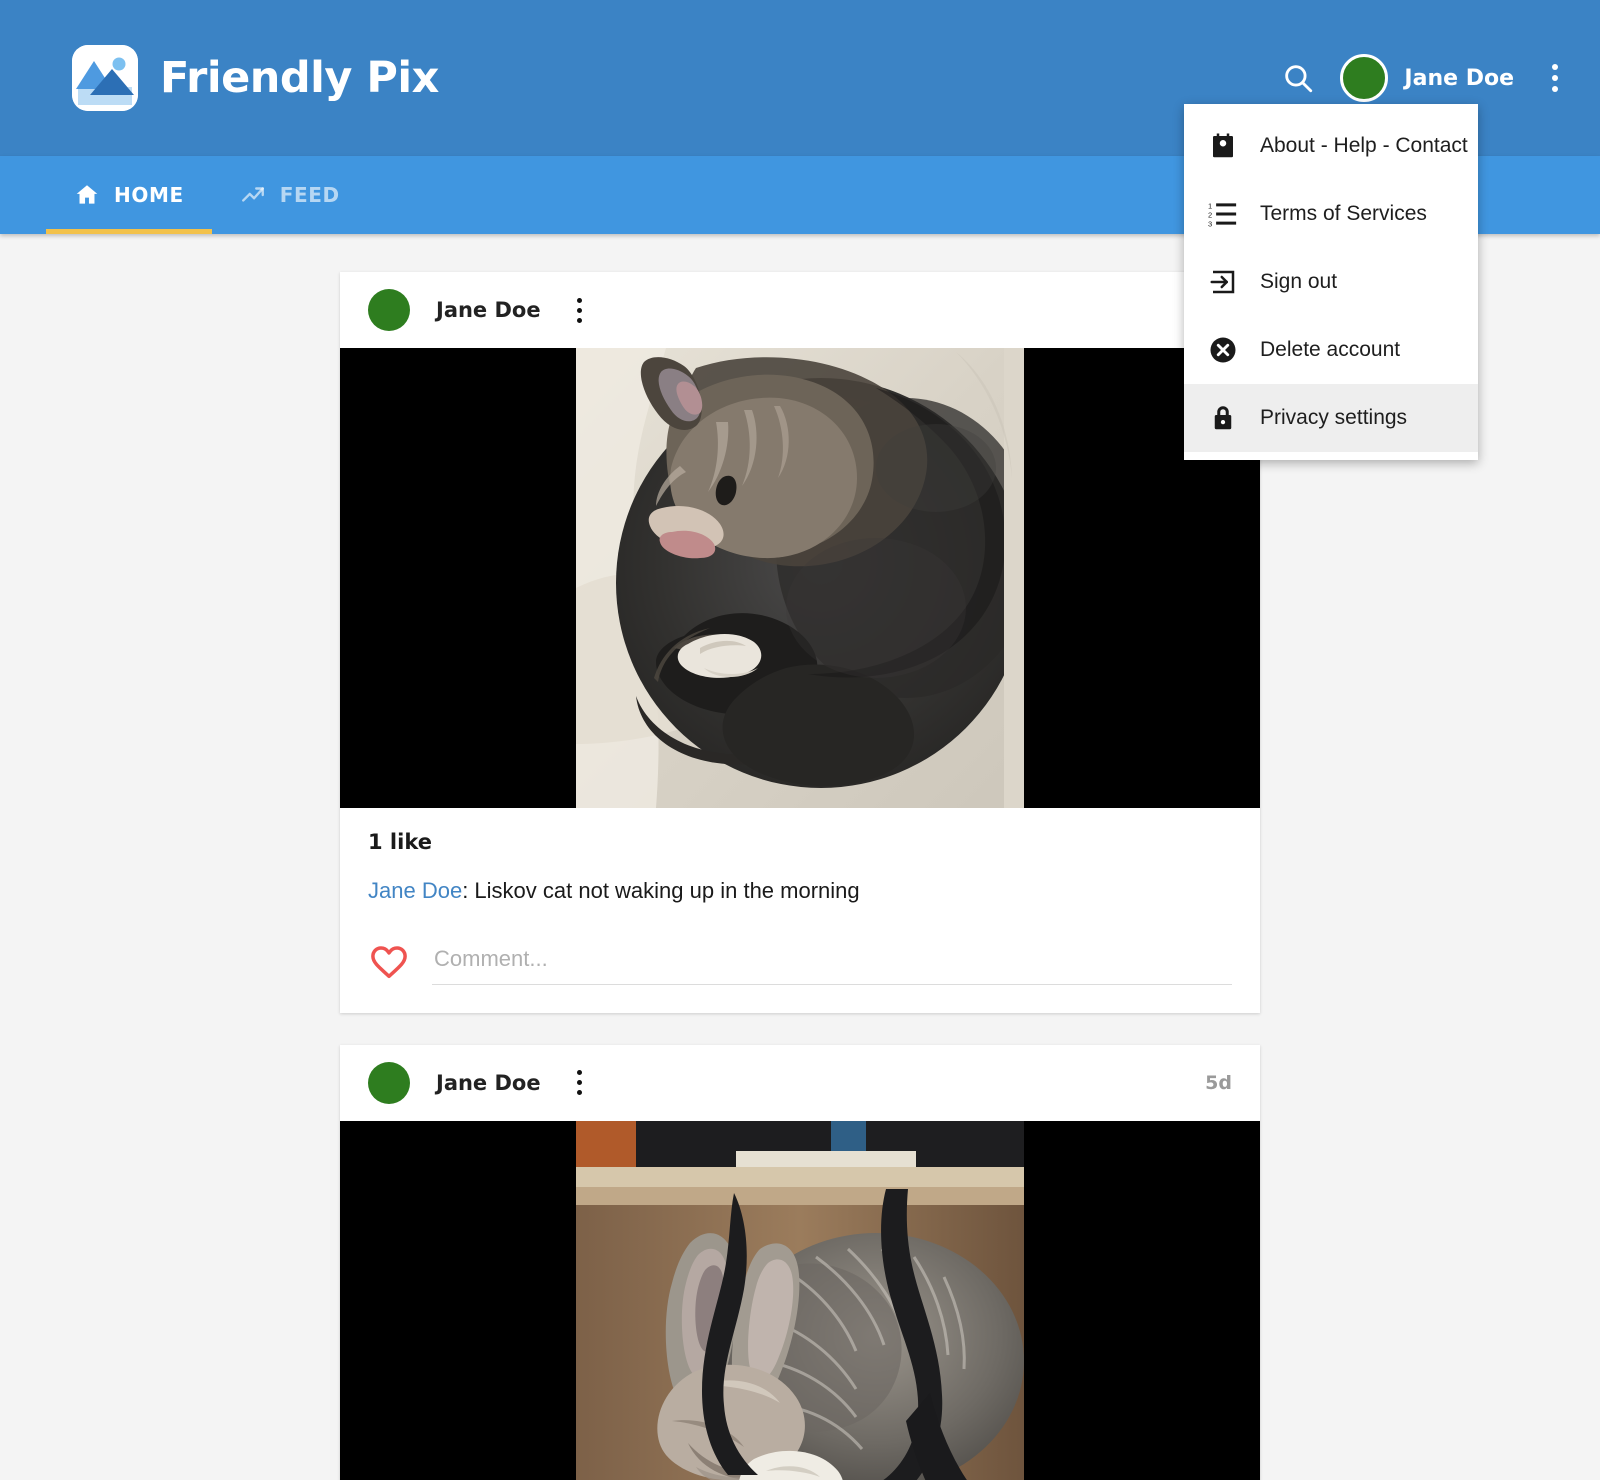 The image size is (1600, 1480). What do you see at coordinates (252, 194) in the screenshot?
I see `trending-up-icon` at bounding box center [252, 194].